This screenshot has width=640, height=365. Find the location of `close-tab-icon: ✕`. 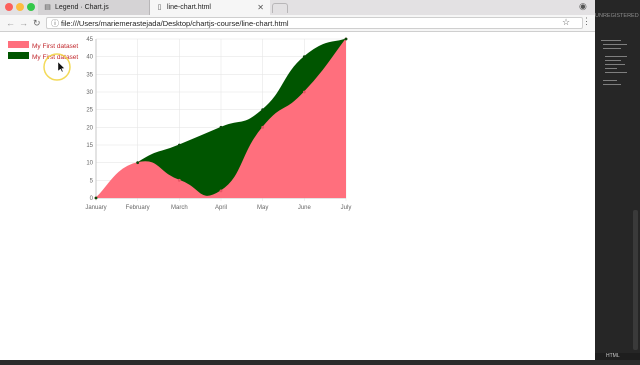

close-tab-icon: ✕ is located at coordinates (260, 7).